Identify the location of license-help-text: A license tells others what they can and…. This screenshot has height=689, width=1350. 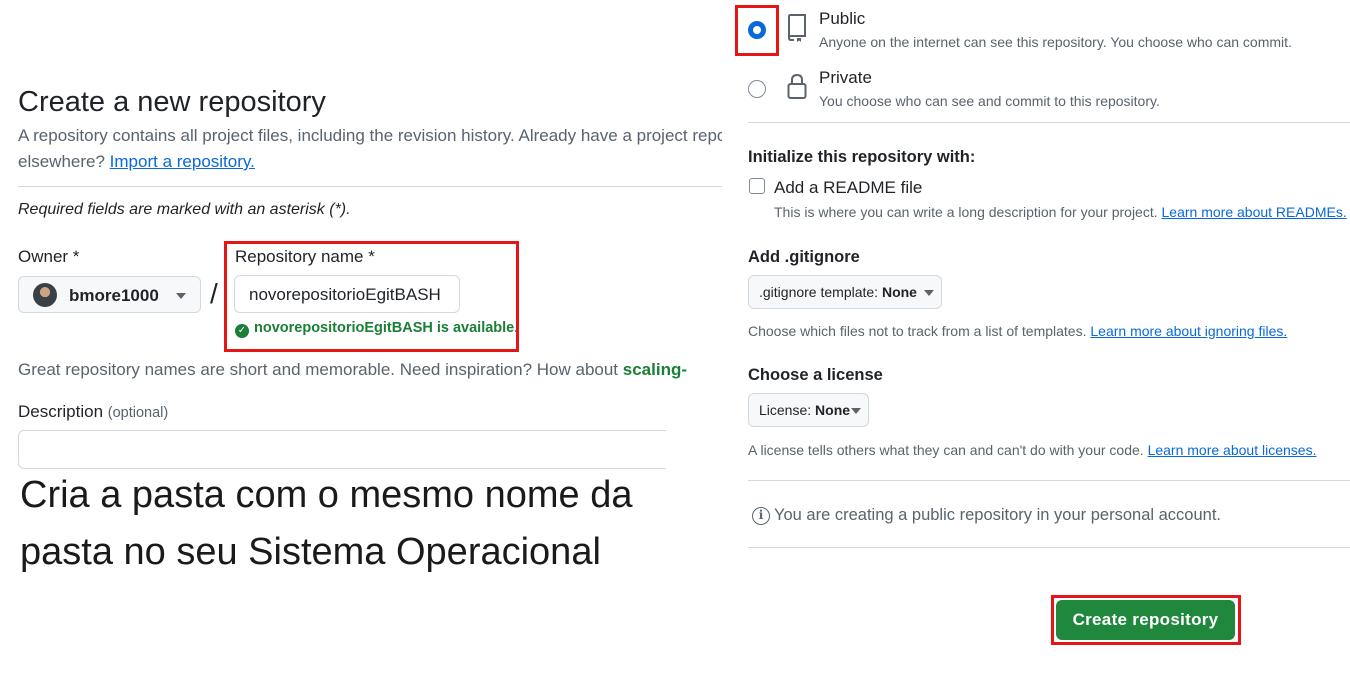
(948, 450).